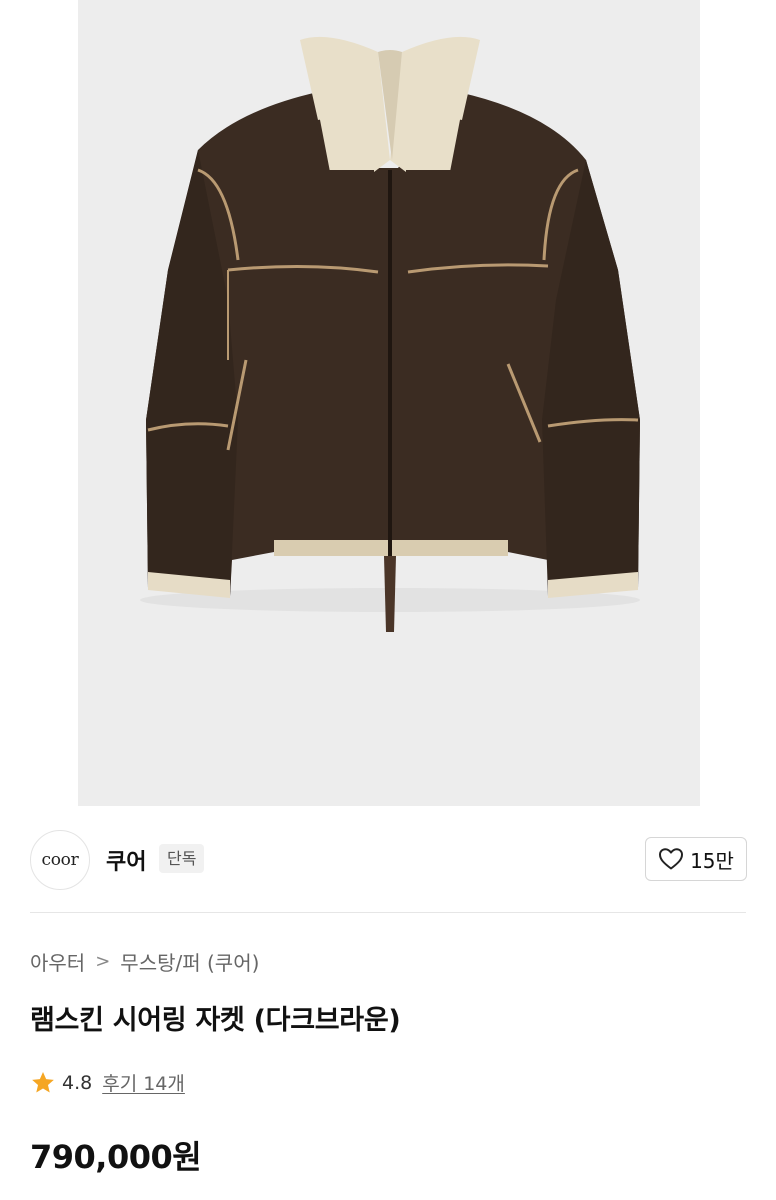 The image size is (776, 1200). Describe the element at coordinates (116, 1157) in the screenshot. I see `product-price: 790,000원` at that location.